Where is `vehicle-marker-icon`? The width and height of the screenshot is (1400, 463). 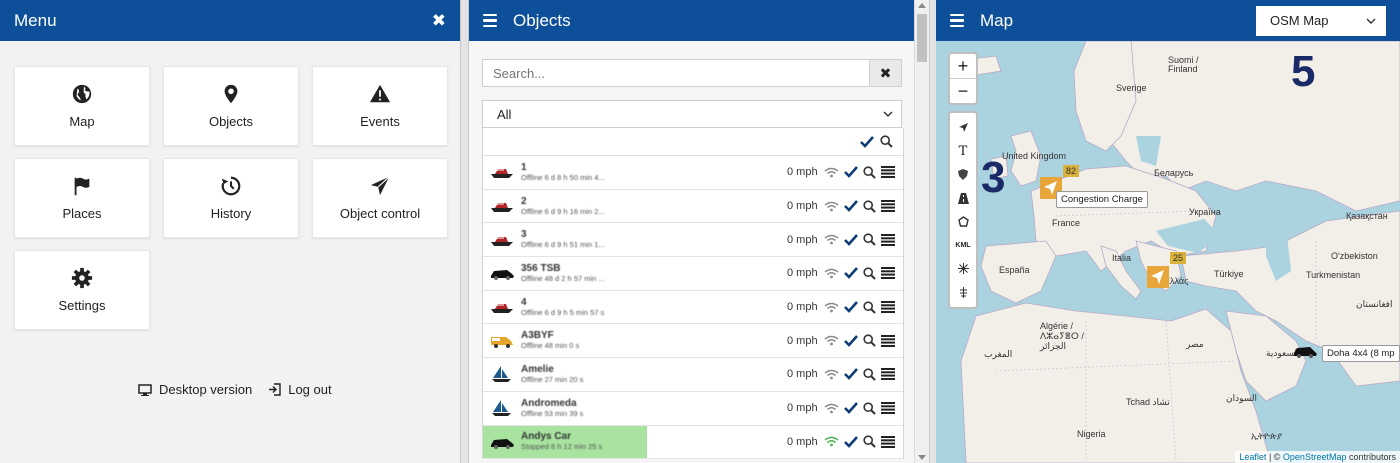 vehicle-marker-icon is located at coordinates (1158, 277).